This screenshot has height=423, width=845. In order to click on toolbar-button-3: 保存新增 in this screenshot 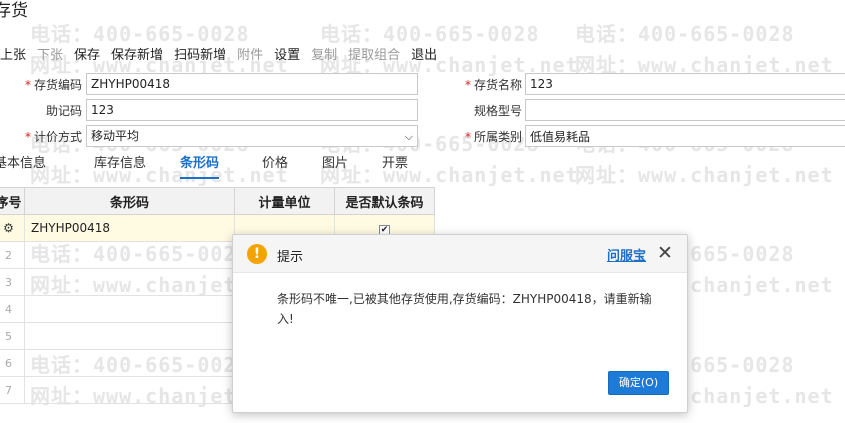, I will do `click(137, 53)`.